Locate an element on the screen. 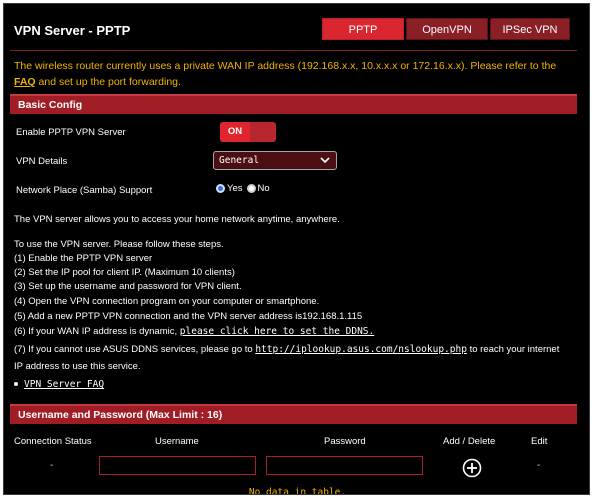 This screenshot has width=594, height=498. step-7-suffix: to reach your internet is located at coordinates (513, 349).